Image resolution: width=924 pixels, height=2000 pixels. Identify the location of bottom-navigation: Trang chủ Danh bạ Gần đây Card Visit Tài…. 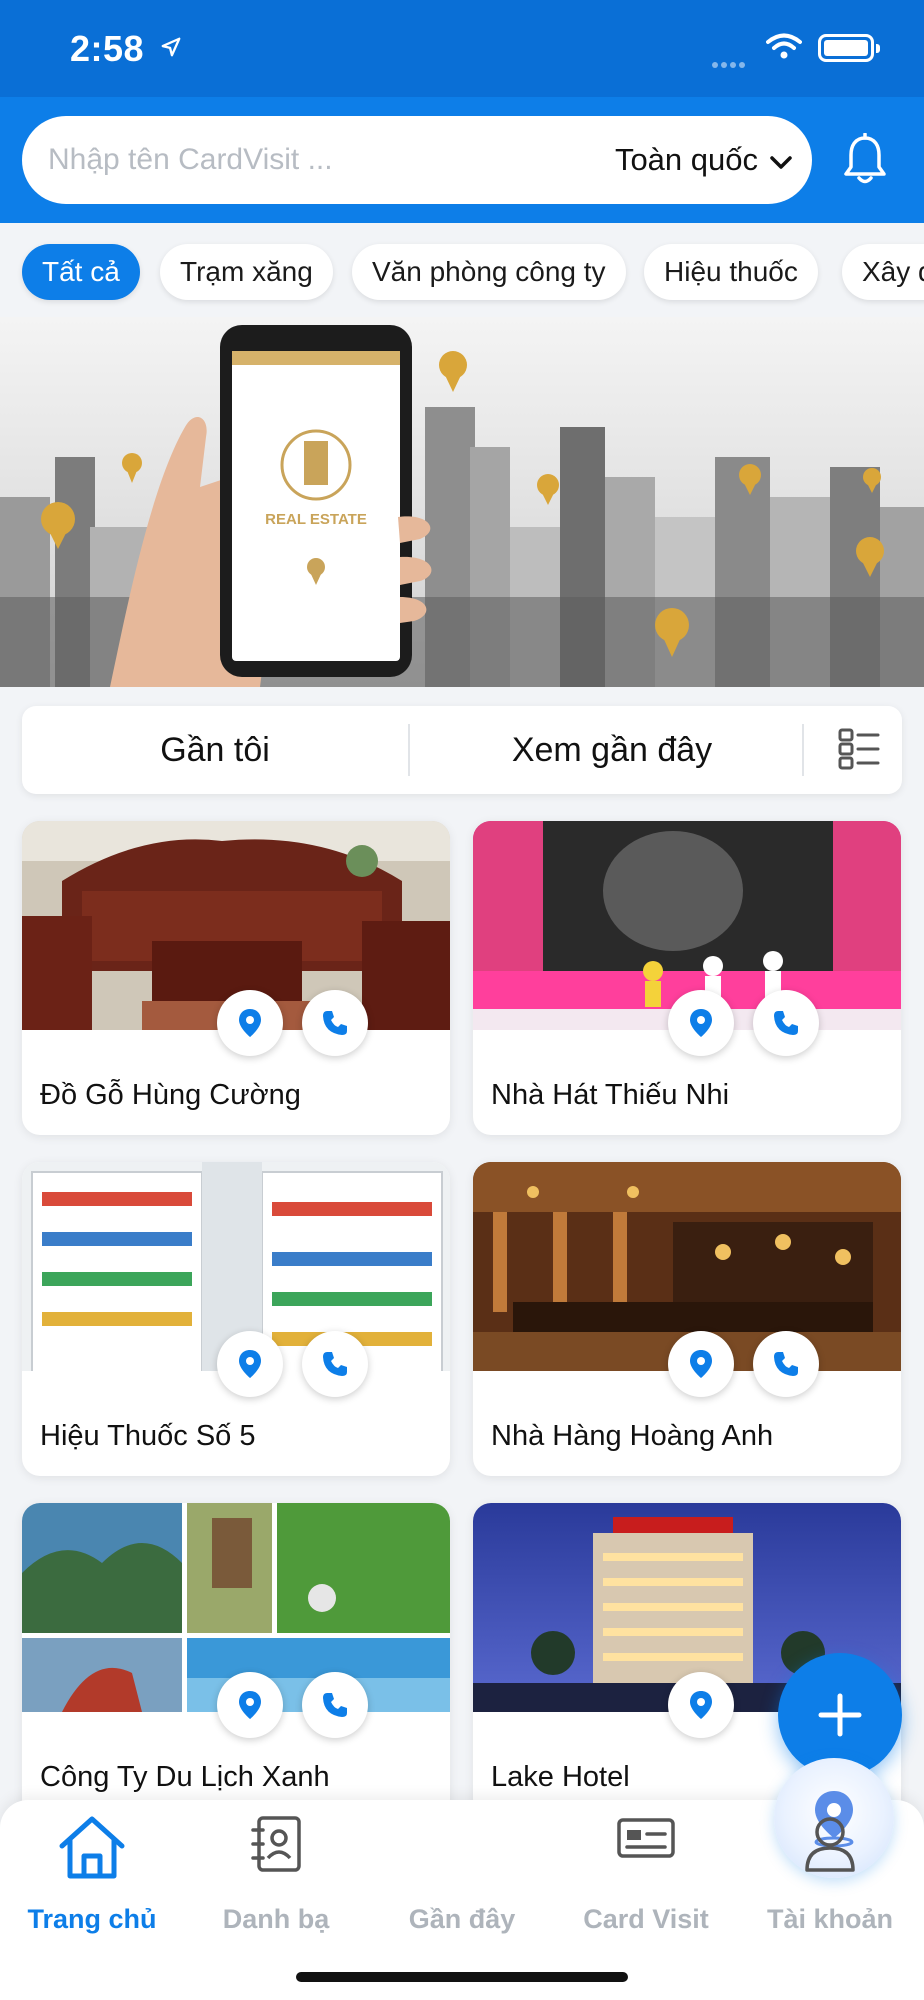
(462, 1879).